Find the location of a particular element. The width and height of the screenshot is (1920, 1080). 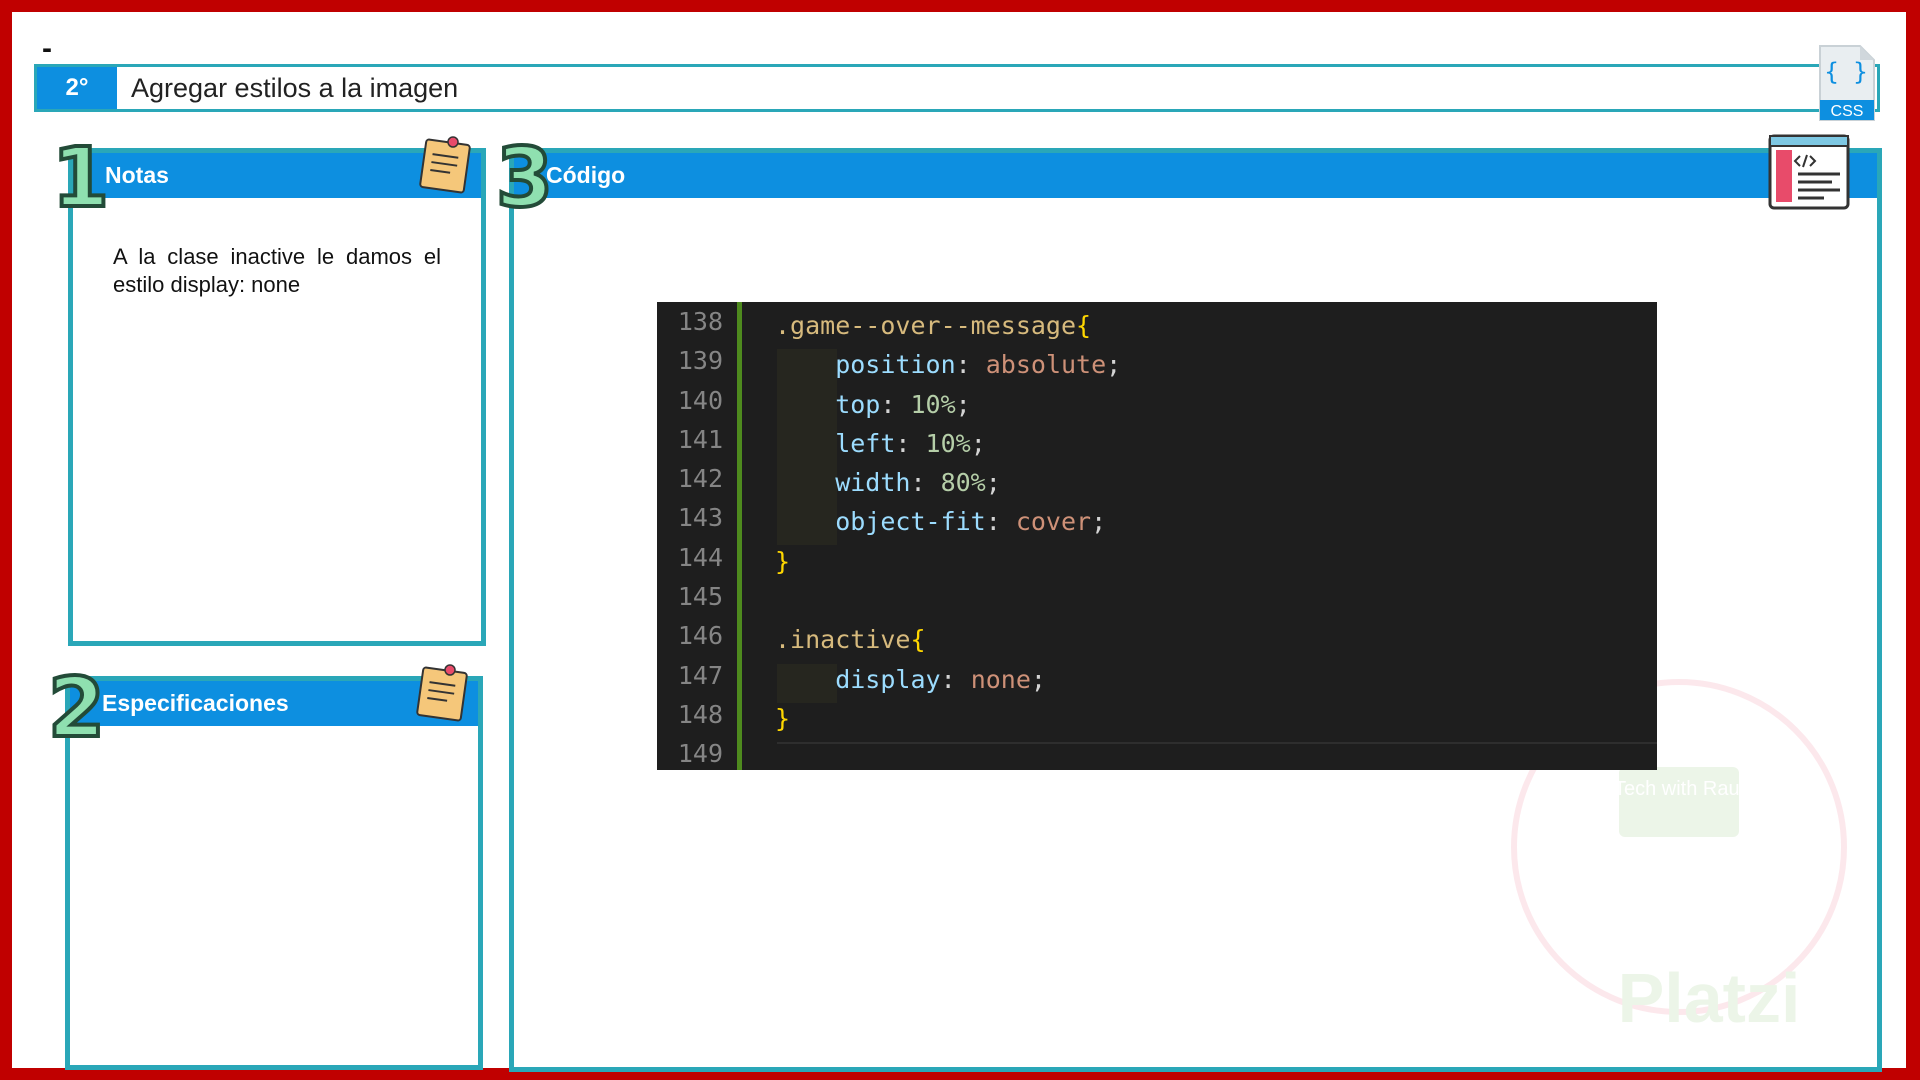

code-line: width: 80%; is located at coordinates (1216, 482).